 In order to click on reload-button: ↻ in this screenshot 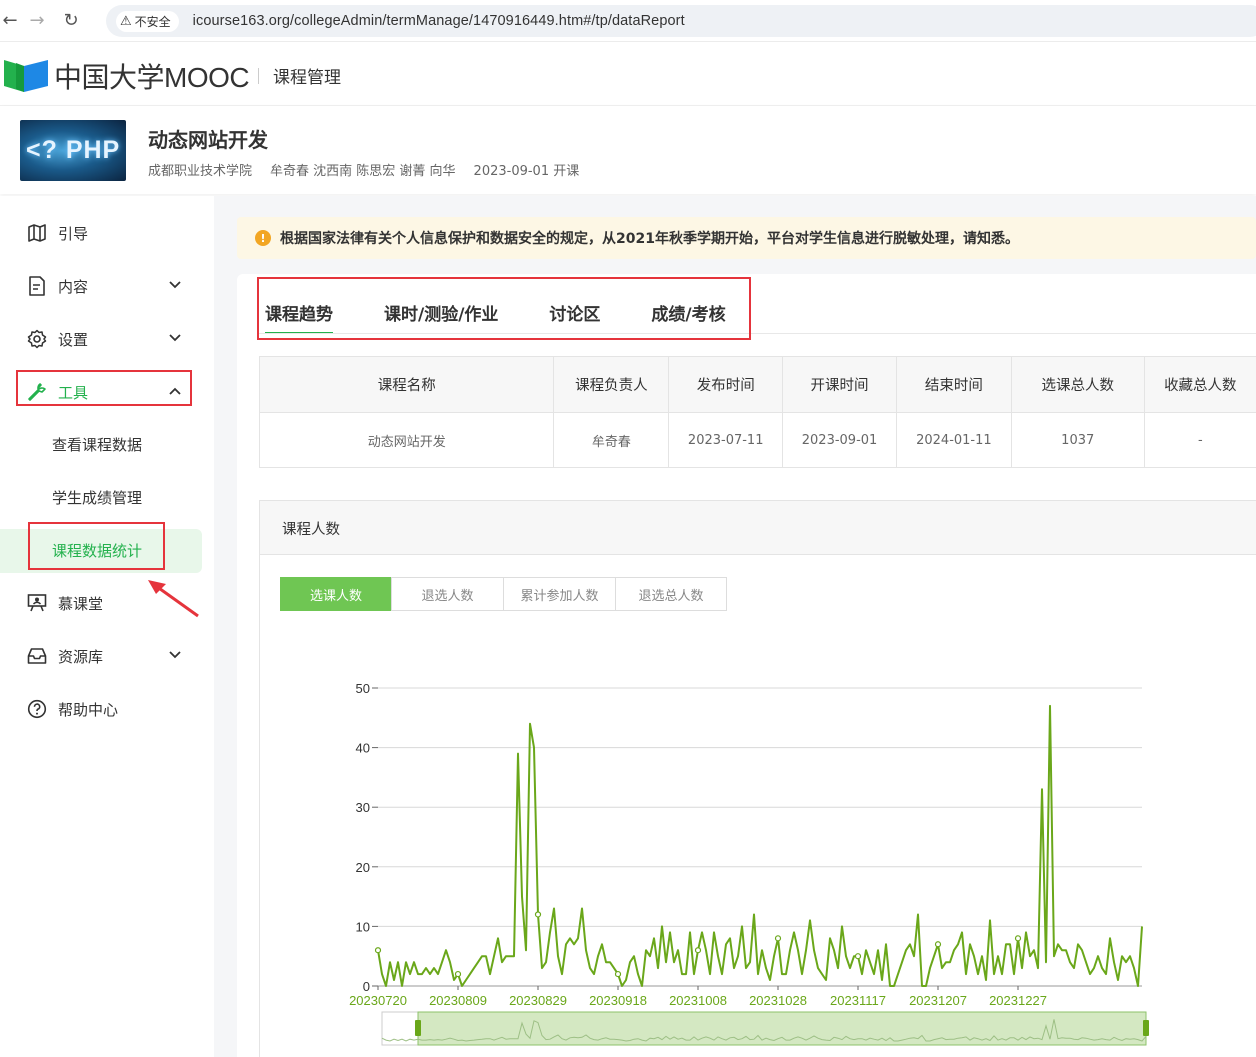, I will do `click(71, 21)`.